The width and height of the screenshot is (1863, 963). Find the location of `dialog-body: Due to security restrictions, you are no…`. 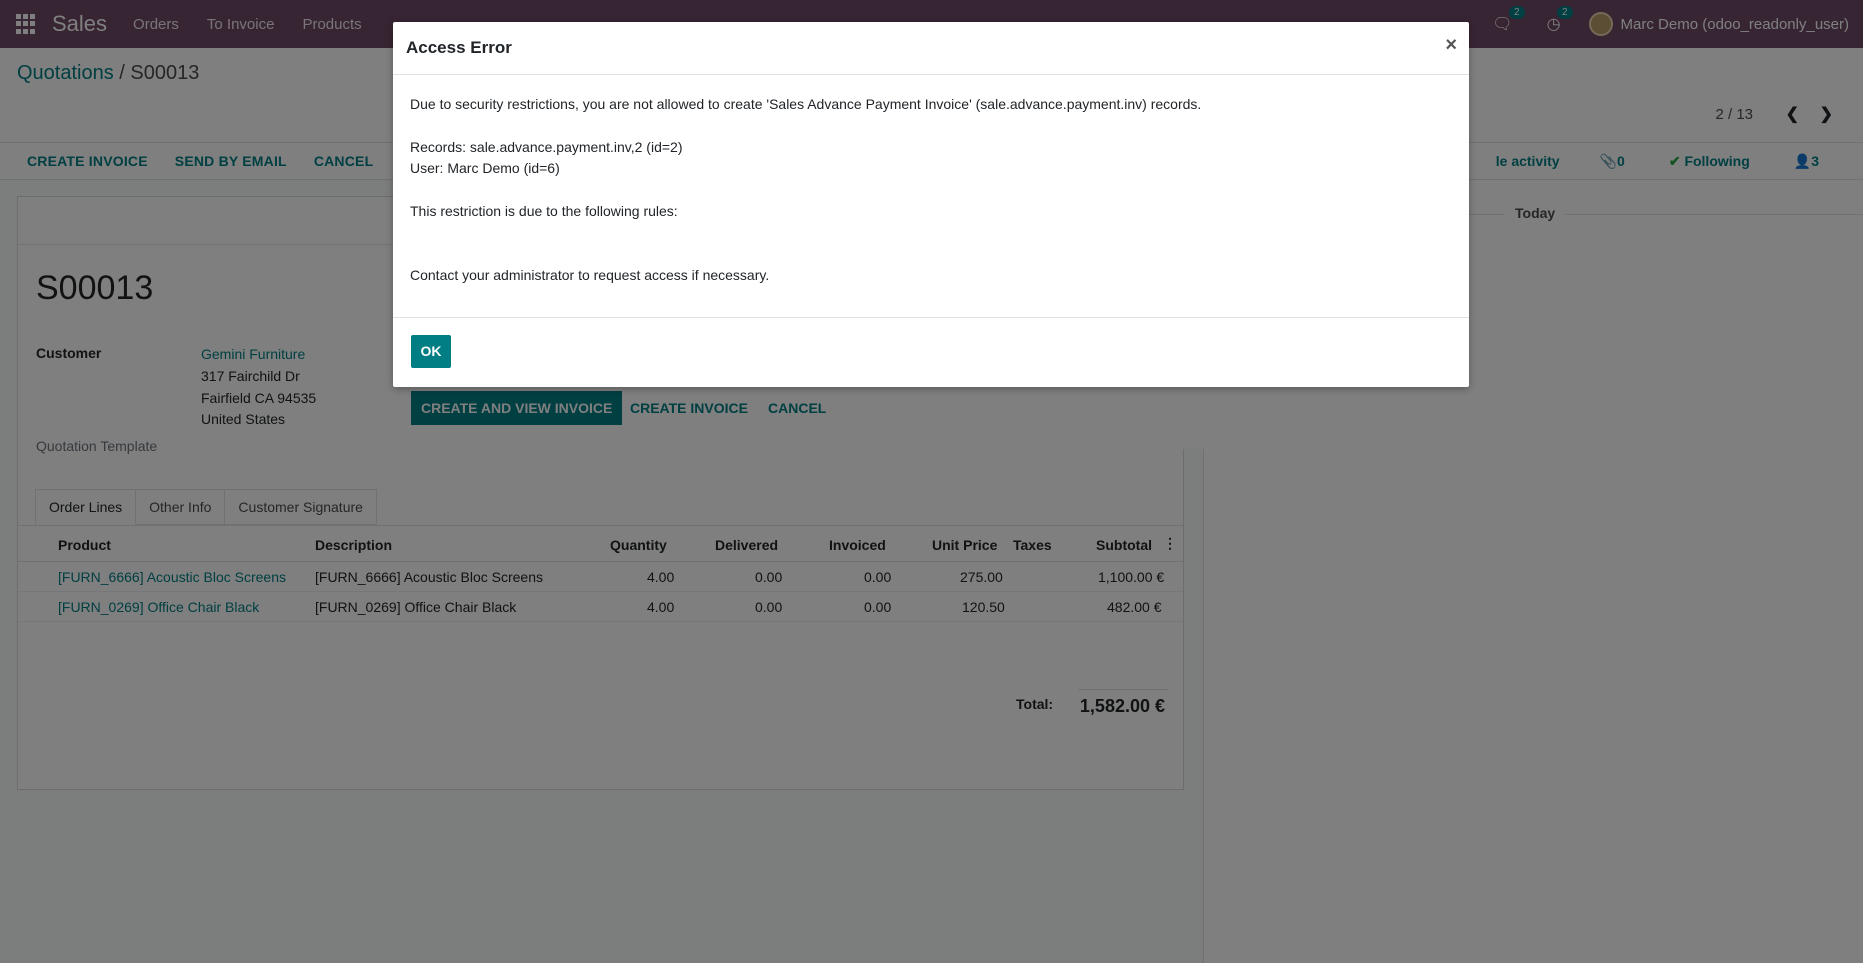

dialog-body: Due to security restrictions, you are no… is located at coordinates (930, 190).